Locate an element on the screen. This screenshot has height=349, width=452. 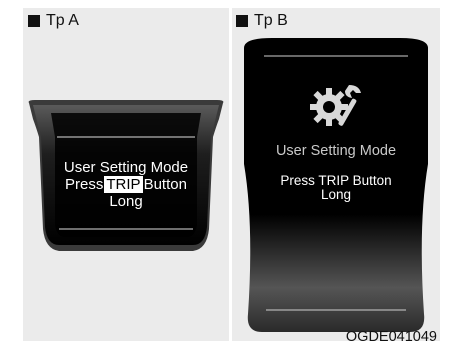
trip-highlight: TRIP is located at coordinates (123, 184).